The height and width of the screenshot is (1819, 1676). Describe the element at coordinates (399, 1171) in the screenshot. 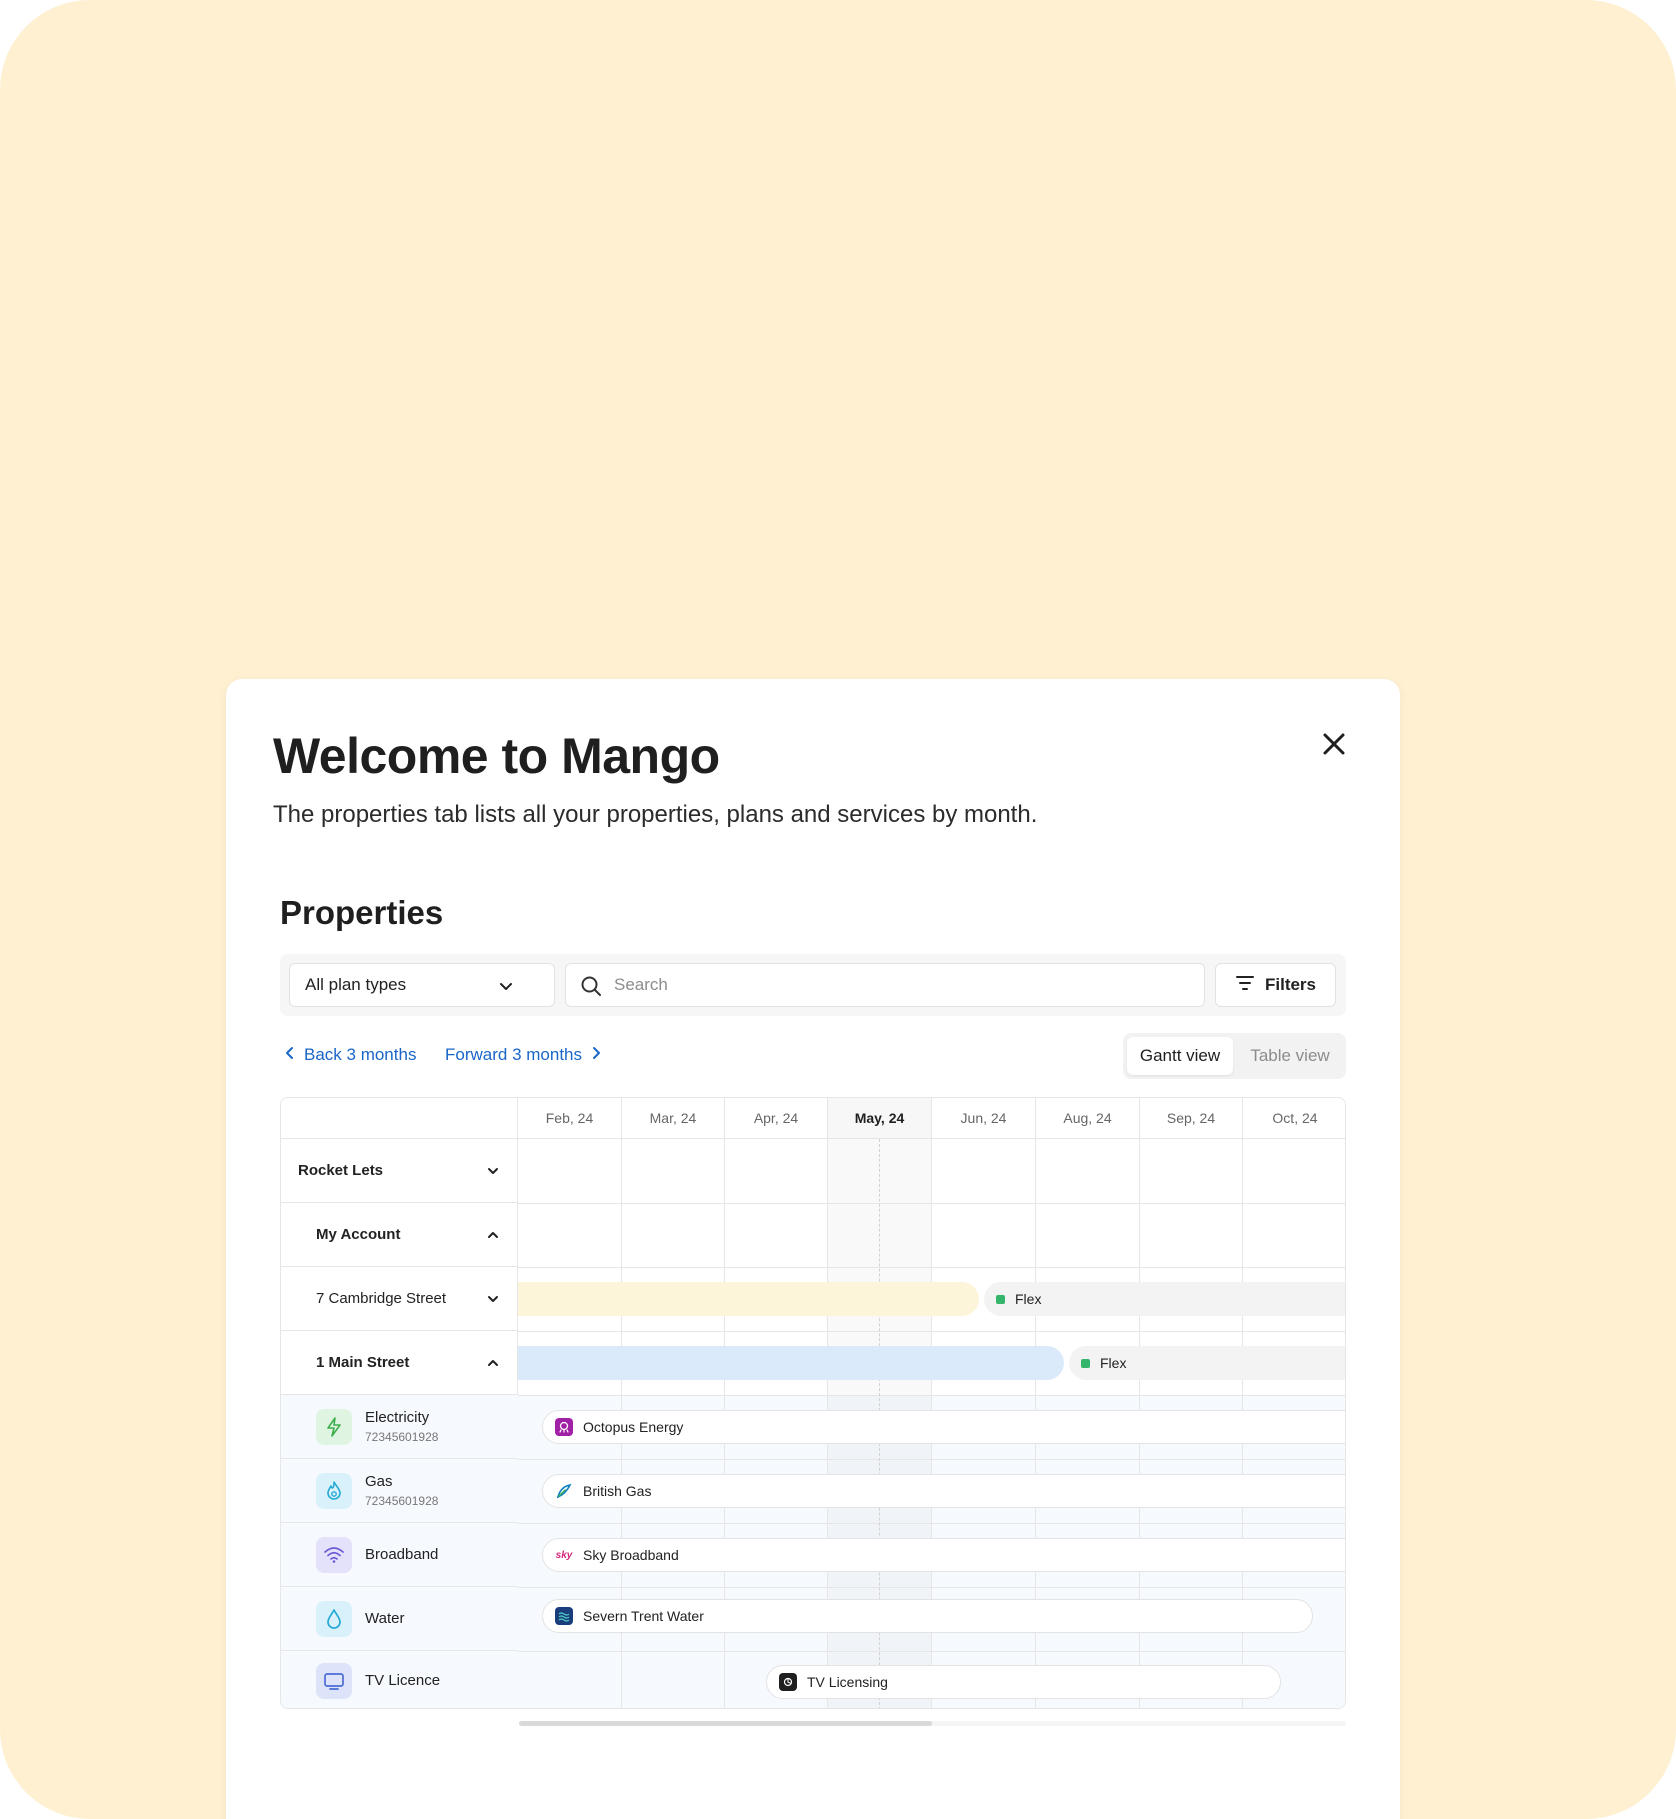

I see `row-rocket-lets: Rocket Lets` at that location.